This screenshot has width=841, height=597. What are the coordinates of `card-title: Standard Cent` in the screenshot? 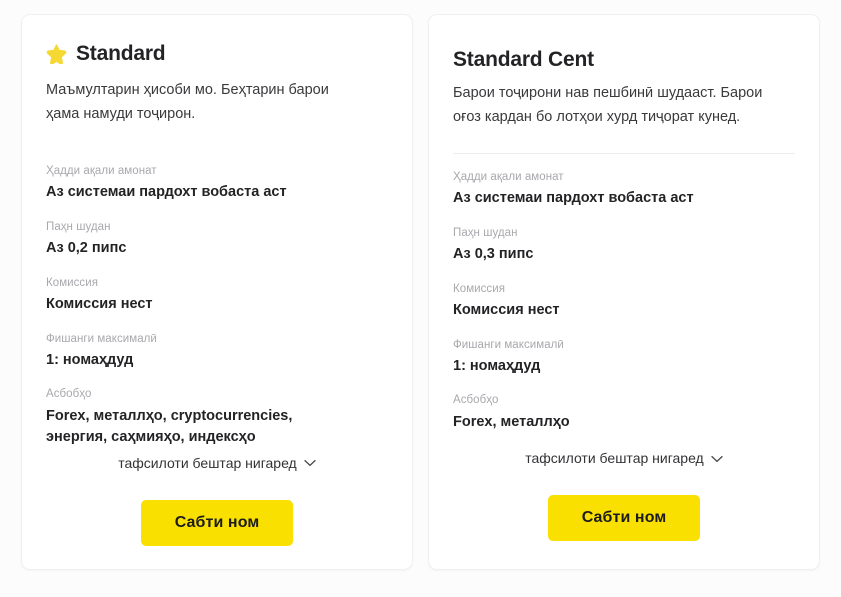 It's located at (523, 59).